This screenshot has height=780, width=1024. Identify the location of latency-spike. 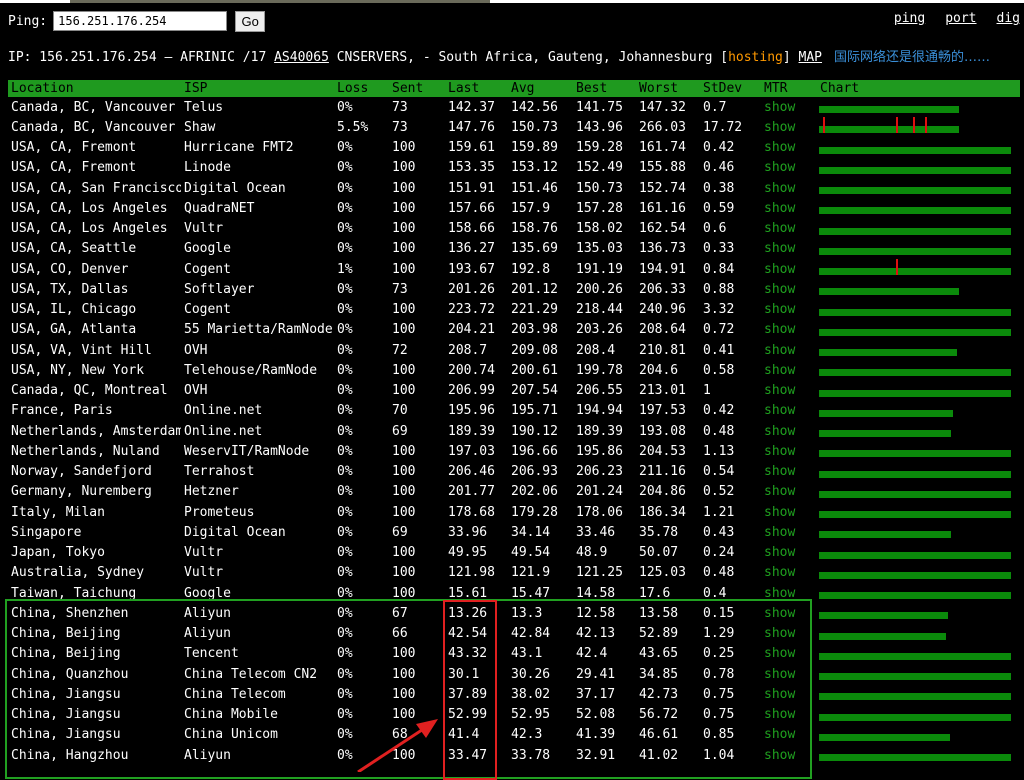
(914, 125).